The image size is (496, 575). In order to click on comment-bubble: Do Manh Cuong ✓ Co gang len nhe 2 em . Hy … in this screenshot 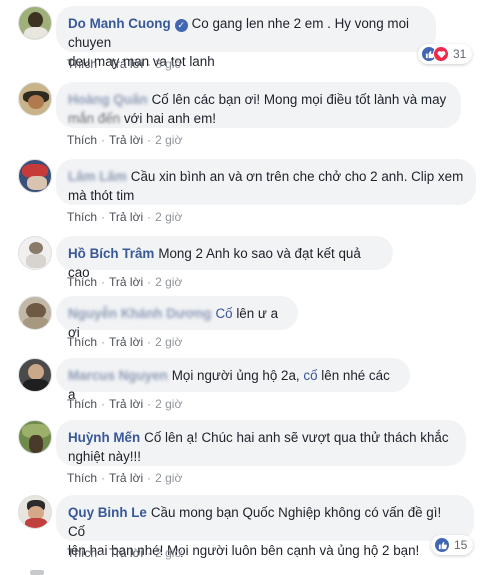, I will do `click(246, 37)`.